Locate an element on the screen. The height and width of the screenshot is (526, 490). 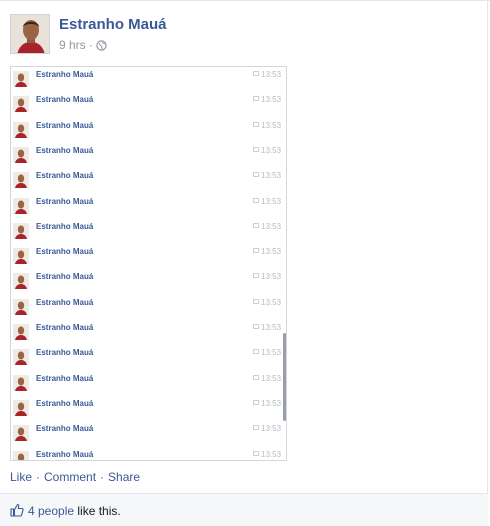
likers-link: 4 people is located at coordinates (51, 511).